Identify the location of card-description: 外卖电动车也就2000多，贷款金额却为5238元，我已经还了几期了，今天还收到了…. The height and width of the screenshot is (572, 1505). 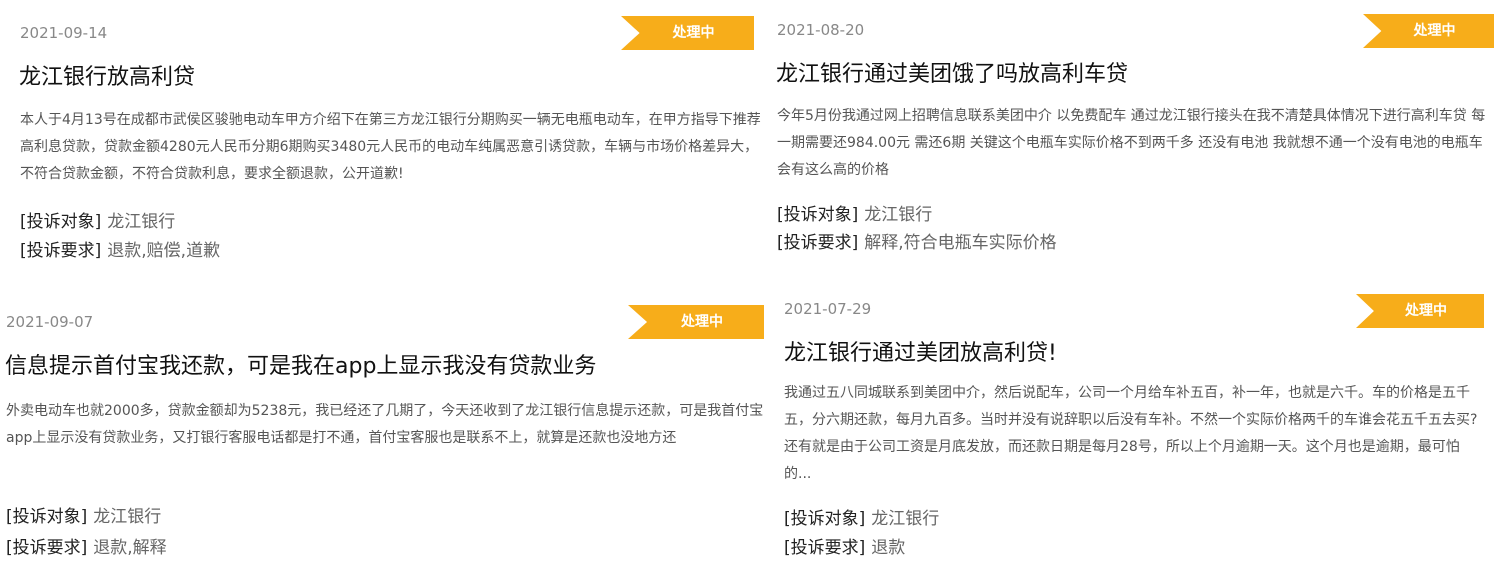
(385, 424).